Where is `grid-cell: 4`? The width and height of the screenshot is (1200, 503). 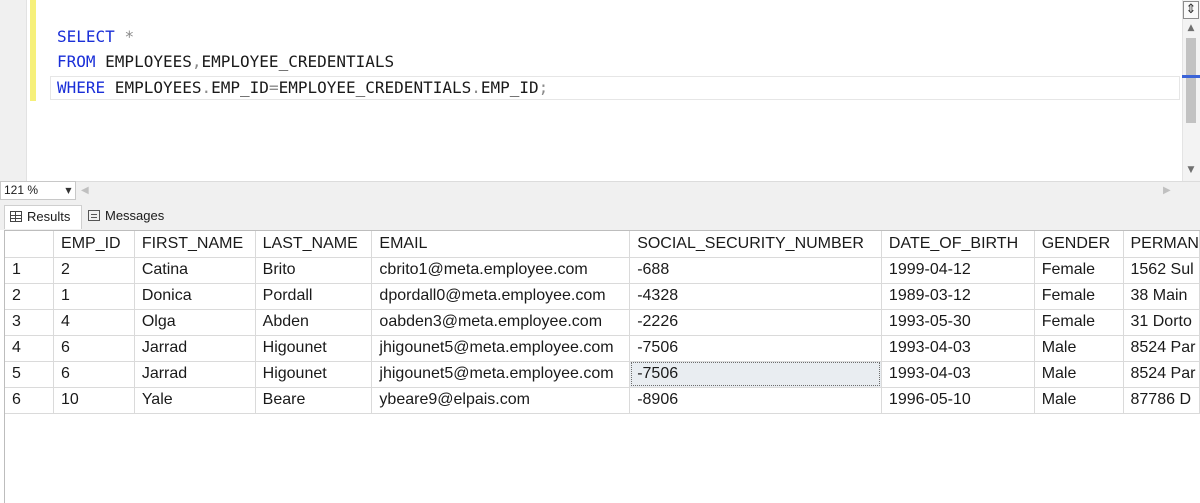
grid-cell: 4 is located at coordinates (94, 322).